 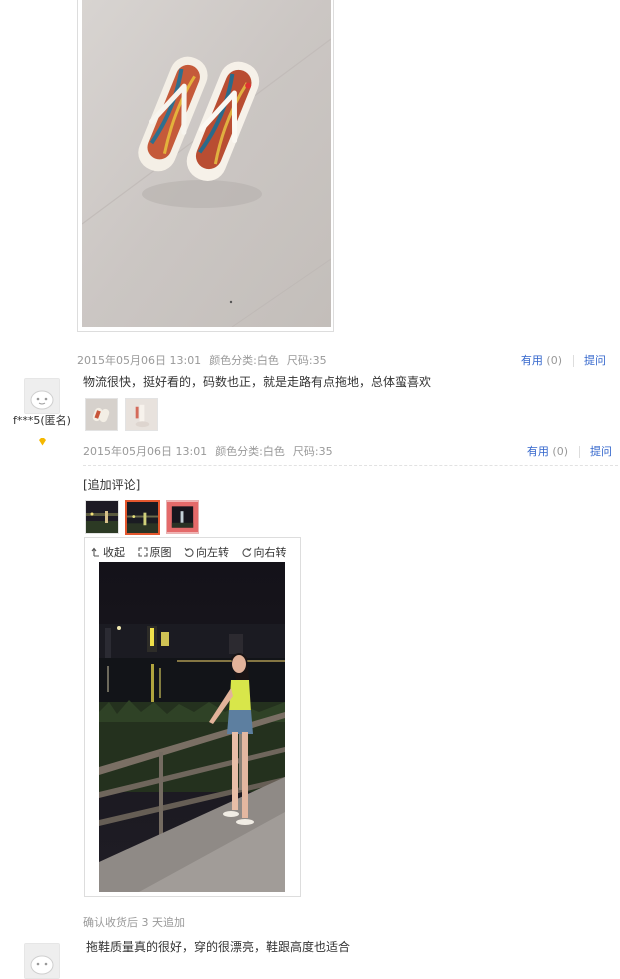 I want to click on rotate-right-label: 向右转, so click(x=270, y=552).